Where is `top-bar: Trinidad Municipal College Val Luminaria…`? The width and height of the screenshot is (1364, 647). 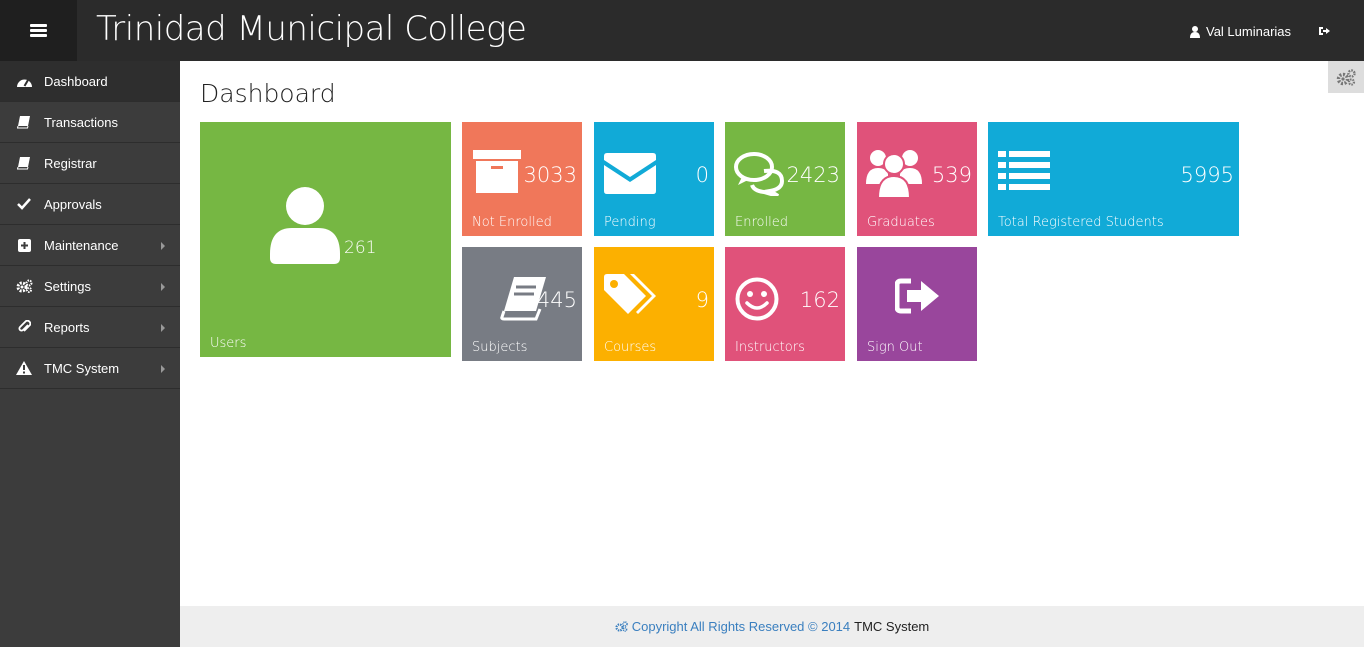
top-bar: Trinidad Municipal College Val Luminaria… is located at coordinates (682, 30).